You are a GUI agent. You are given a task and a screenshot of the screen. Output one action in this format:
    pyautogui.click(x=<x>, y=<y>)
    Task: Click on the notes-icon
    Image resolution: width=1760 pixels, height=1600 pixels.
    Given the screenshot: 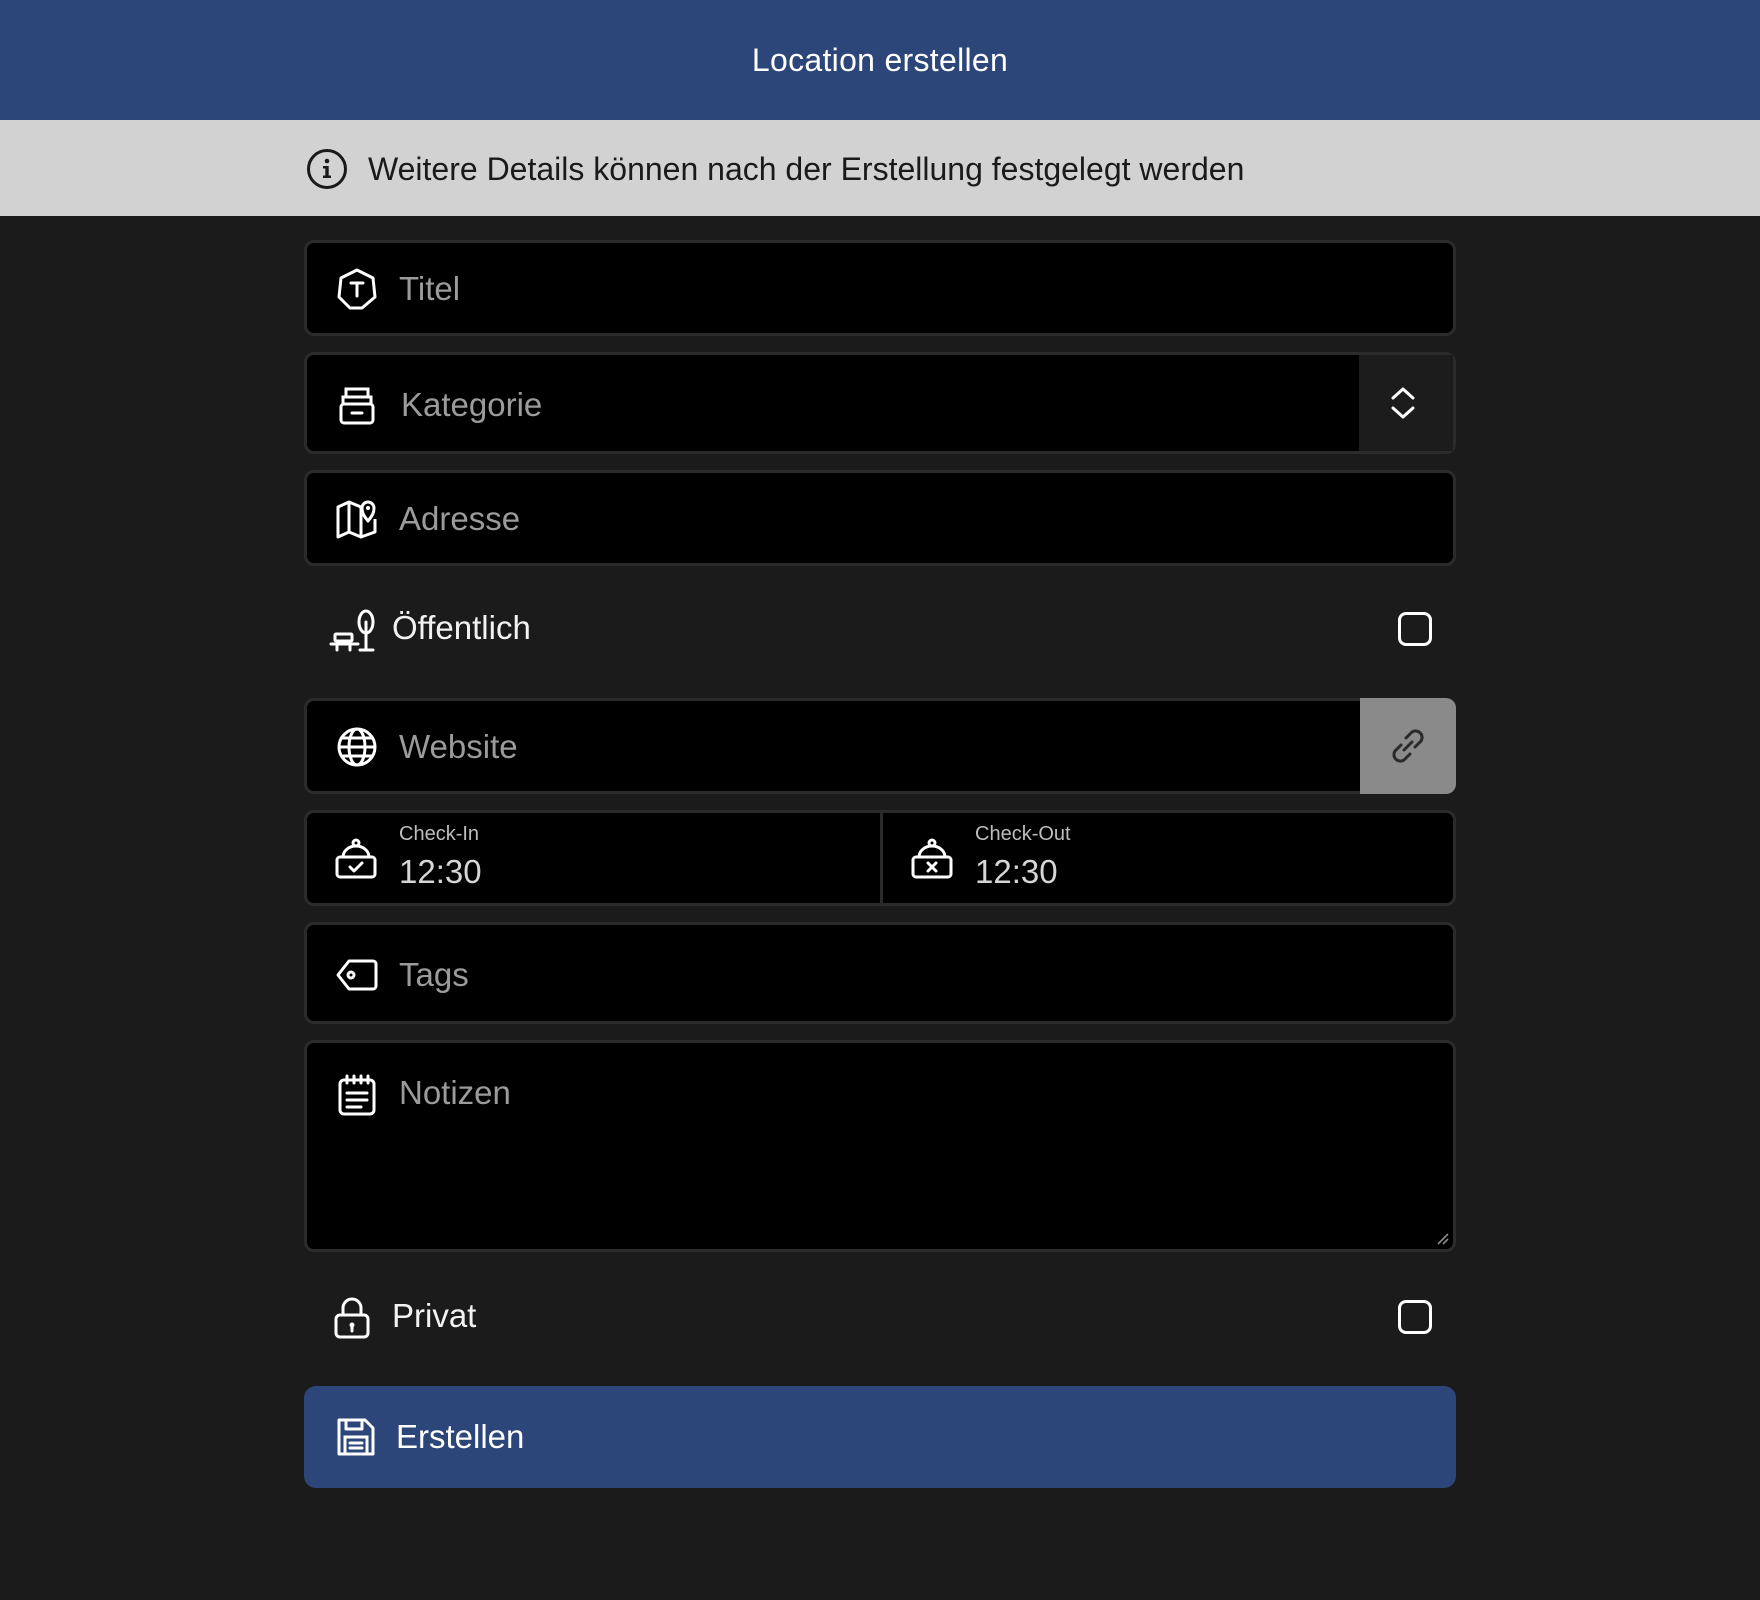 What is the action you would take?
    pyautogui.click(x=357, y=1095)
    